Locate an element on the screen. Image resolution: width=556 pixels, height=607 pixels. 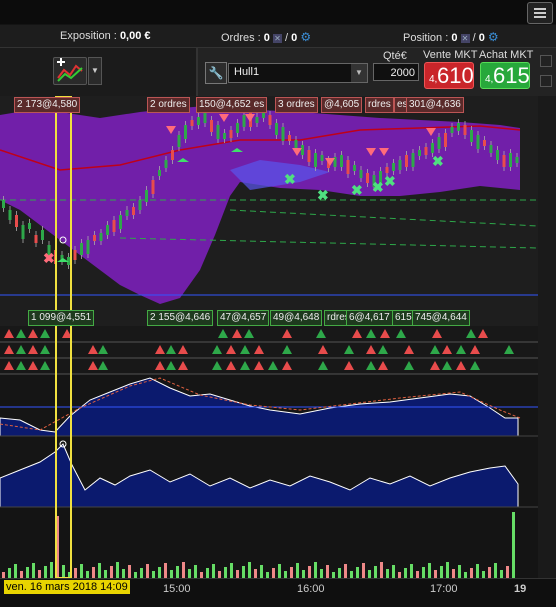
trade-label: 3 ordres is located at coordinates (296, 105).